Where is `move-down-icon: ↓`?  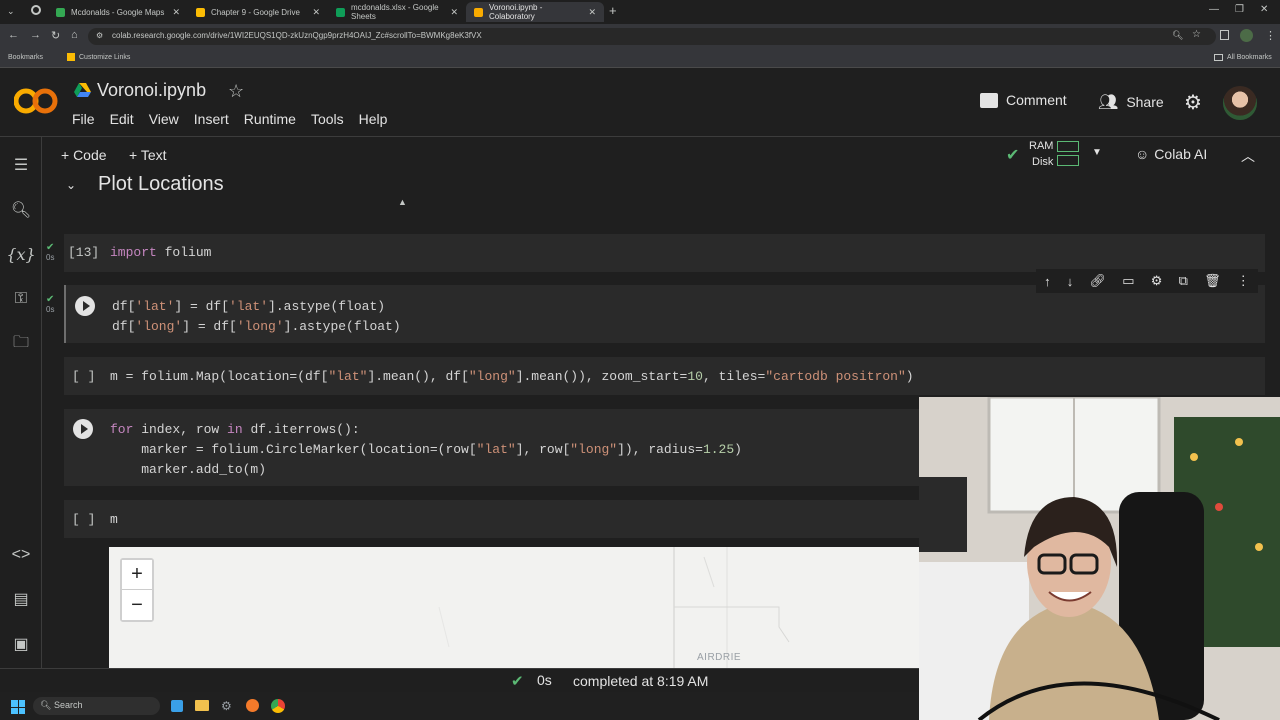
move-down-icon: ↓ is located at coordinates (1070, 281).